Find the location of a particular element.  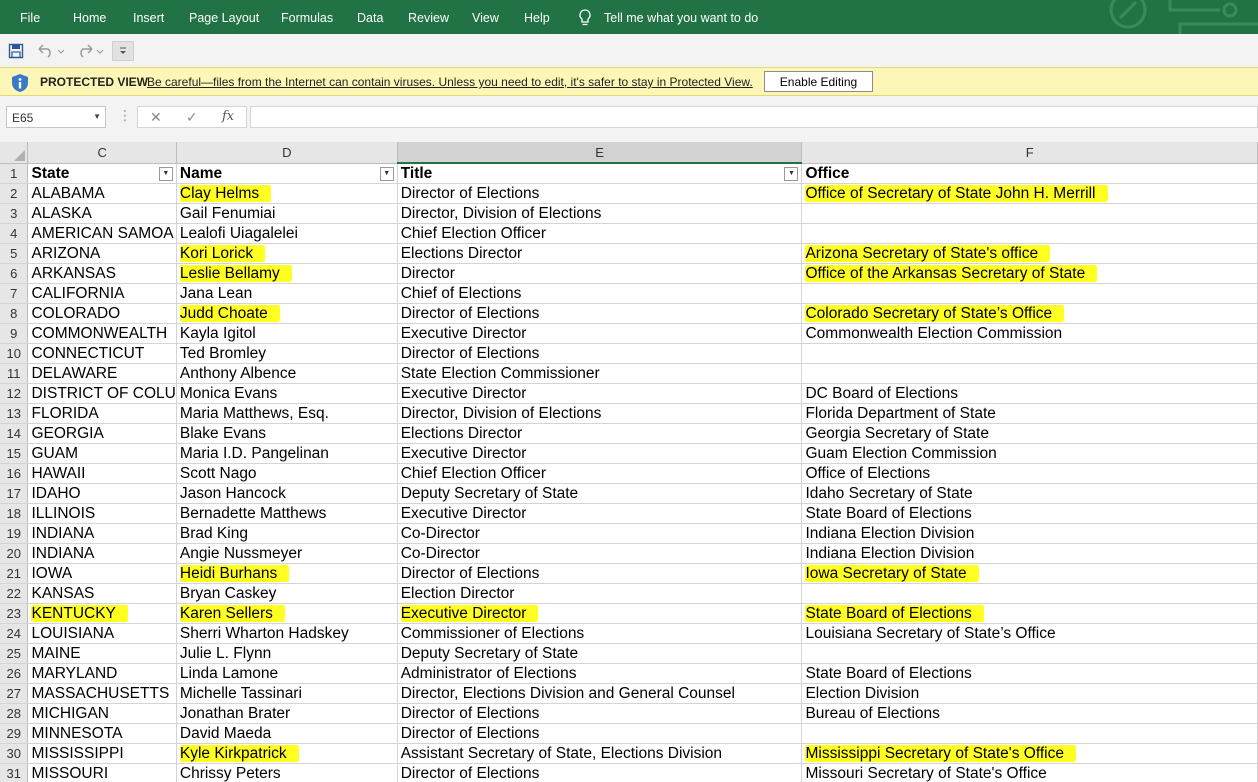

row-header: 22 is located at coordinates (14, 593).